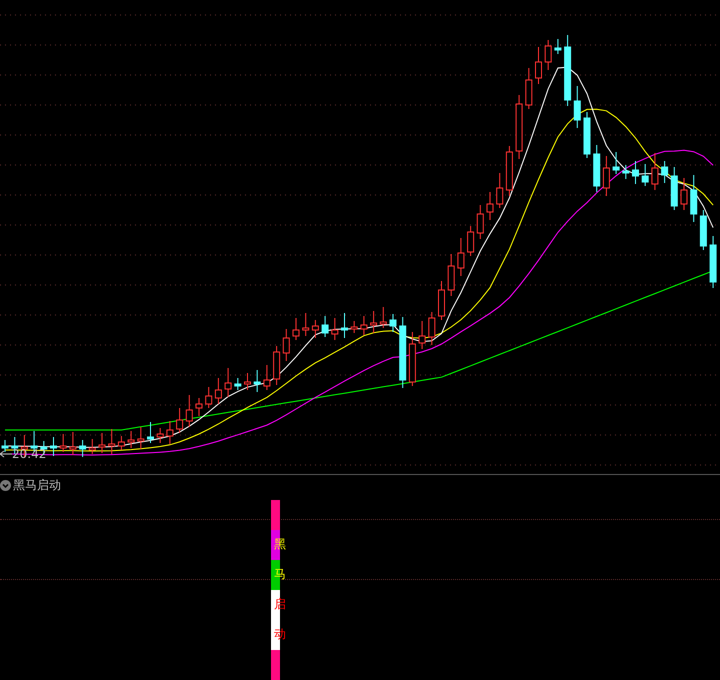 This screenshot has height=680, width=720. What do you see at coordinates (37, 485) in the screenshot?
I see `indicator-title: 黑马启动` at bounding box center [37, 485].